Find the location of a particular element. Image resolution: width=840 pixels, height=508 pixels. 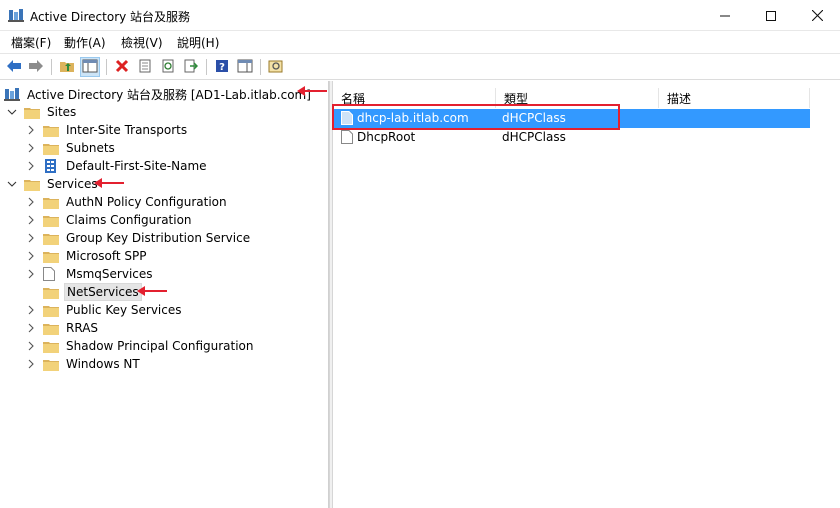

show-hide-tree-button is located at coordinates (90, 67).